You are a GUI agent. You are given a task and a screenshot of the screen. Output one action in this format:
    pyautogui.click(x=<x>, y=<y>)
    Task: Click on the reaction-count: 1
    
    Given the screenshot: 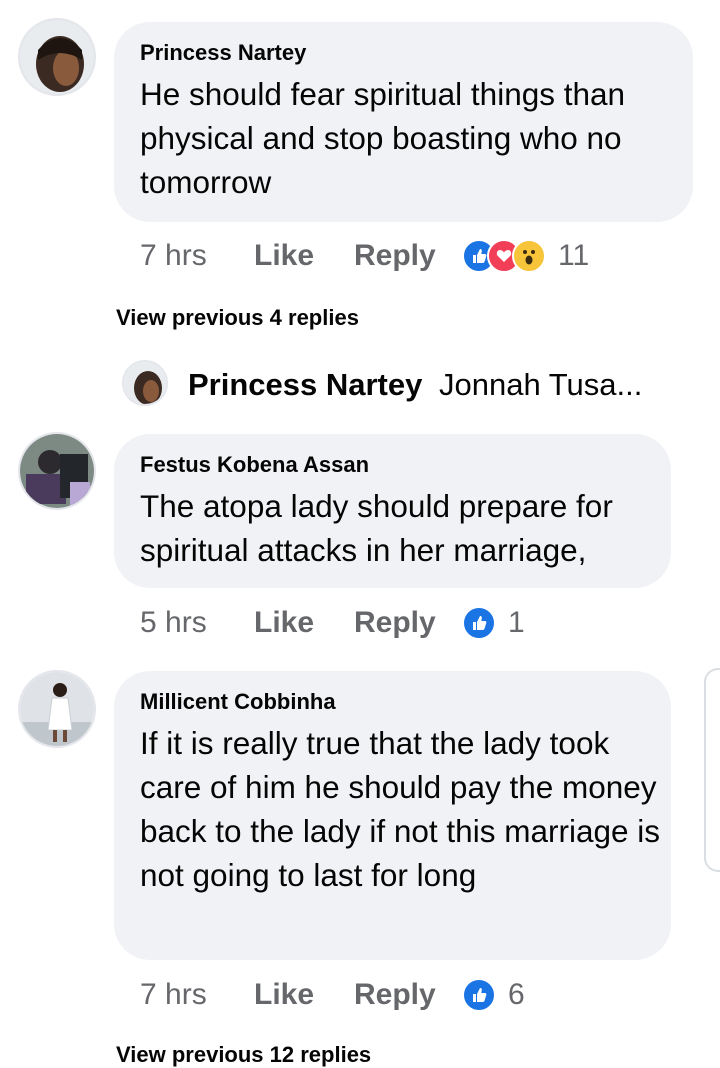 What is the action you would take?
    pyautogui.click(x=516, y=622)
    